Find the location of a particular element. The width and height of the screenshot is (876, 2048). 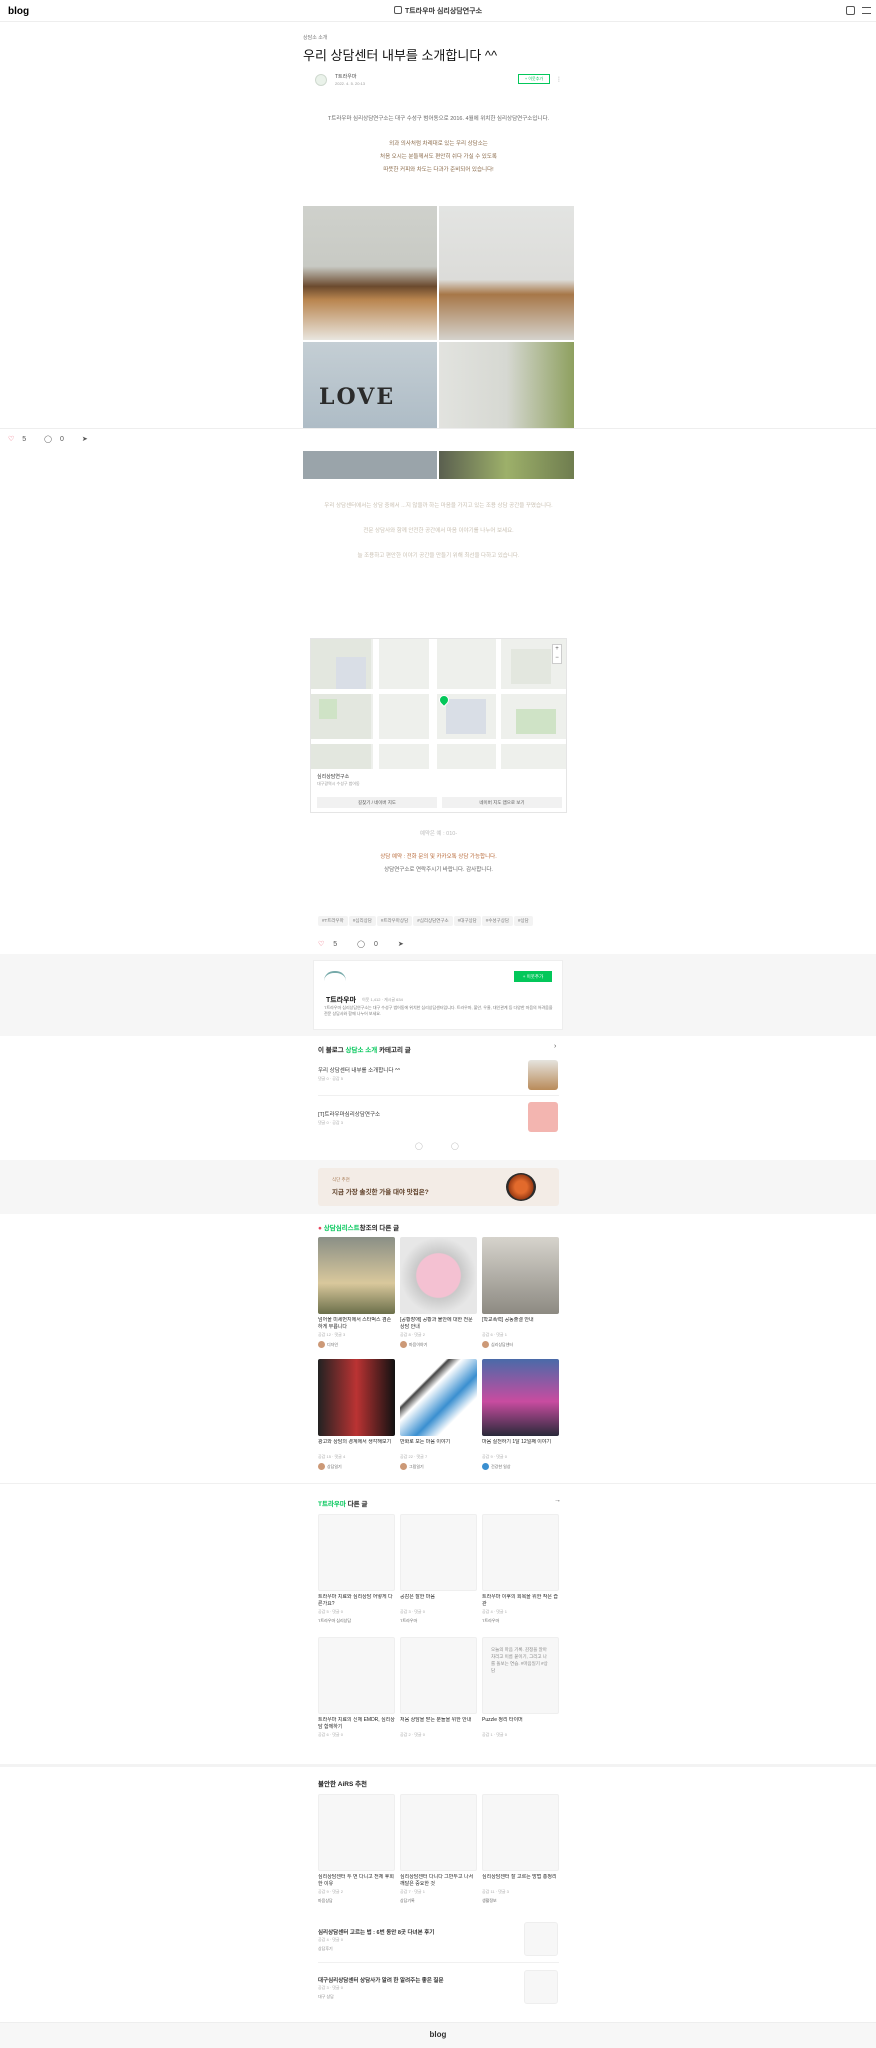

grid-card-meta: 공감 8 · 댓글 2 is located at coordinates (412, 1334).